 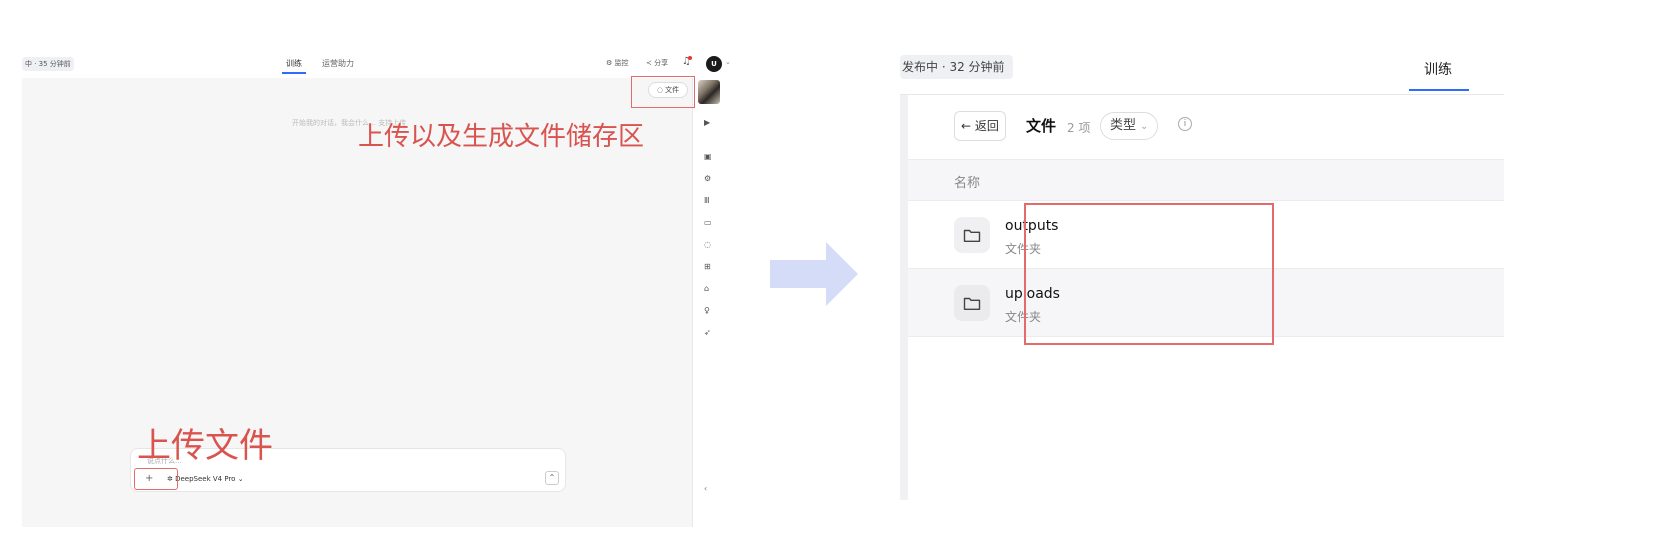 I want to click on bulb-icon: ♀, so click(x=707, y=310).